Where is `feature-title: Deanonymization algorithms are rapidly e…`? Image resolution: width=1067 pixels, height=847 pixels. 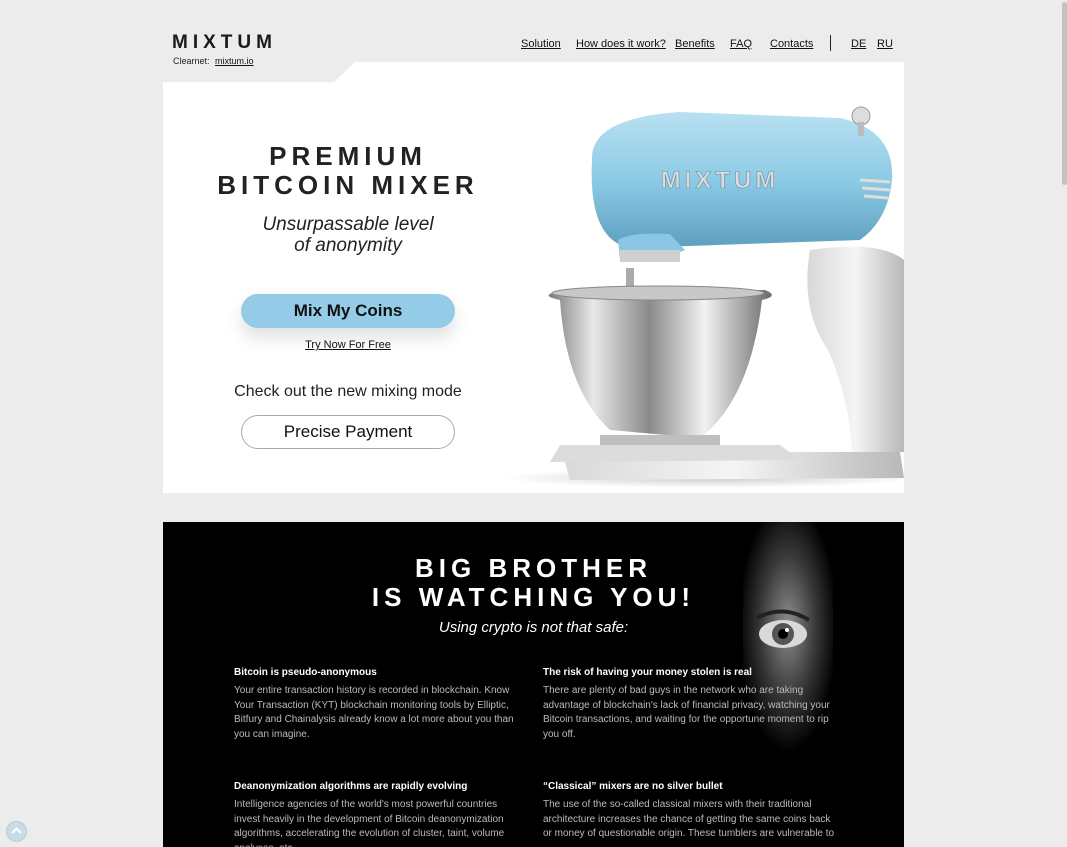 feature-title: Deanonymization algorithms are rapidly e… is located at coordinates (351, 786).